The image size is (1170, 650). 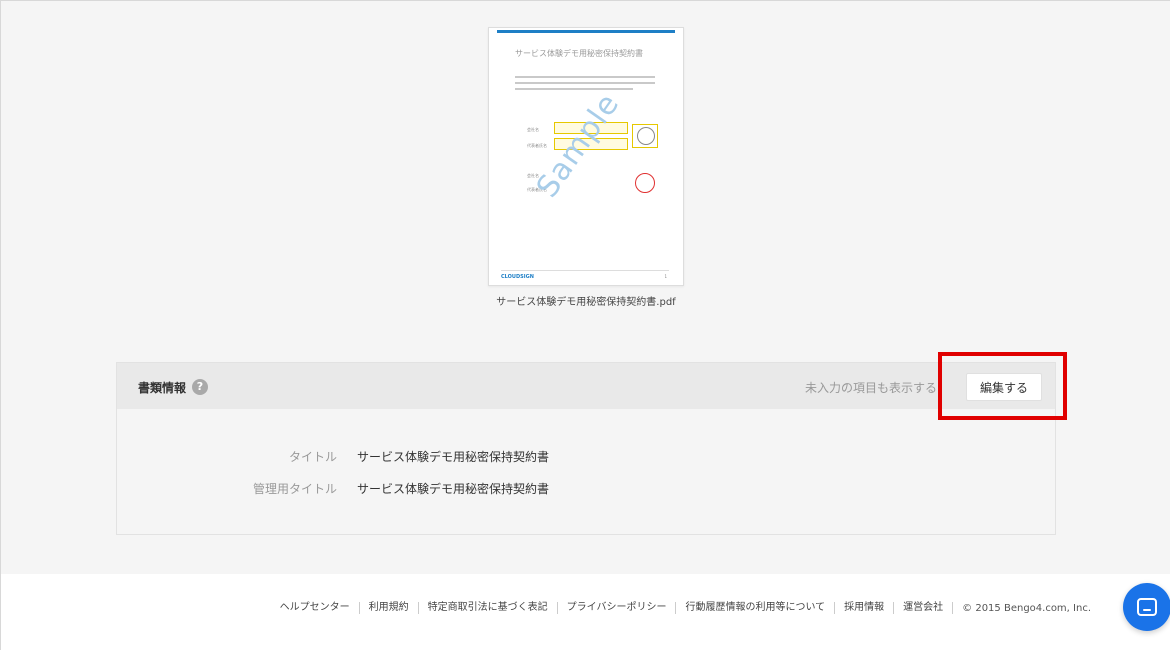 I want to click on footer-link-help: ヘルプセンター, so click(x=315, y=608).